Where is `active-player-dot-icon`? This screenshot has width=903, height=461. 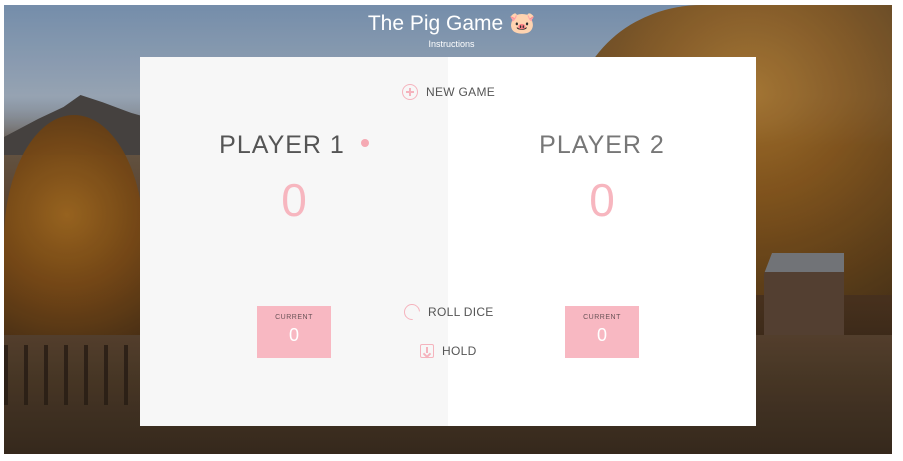 active-player-dot-icon is located at coordinates (364, 143).